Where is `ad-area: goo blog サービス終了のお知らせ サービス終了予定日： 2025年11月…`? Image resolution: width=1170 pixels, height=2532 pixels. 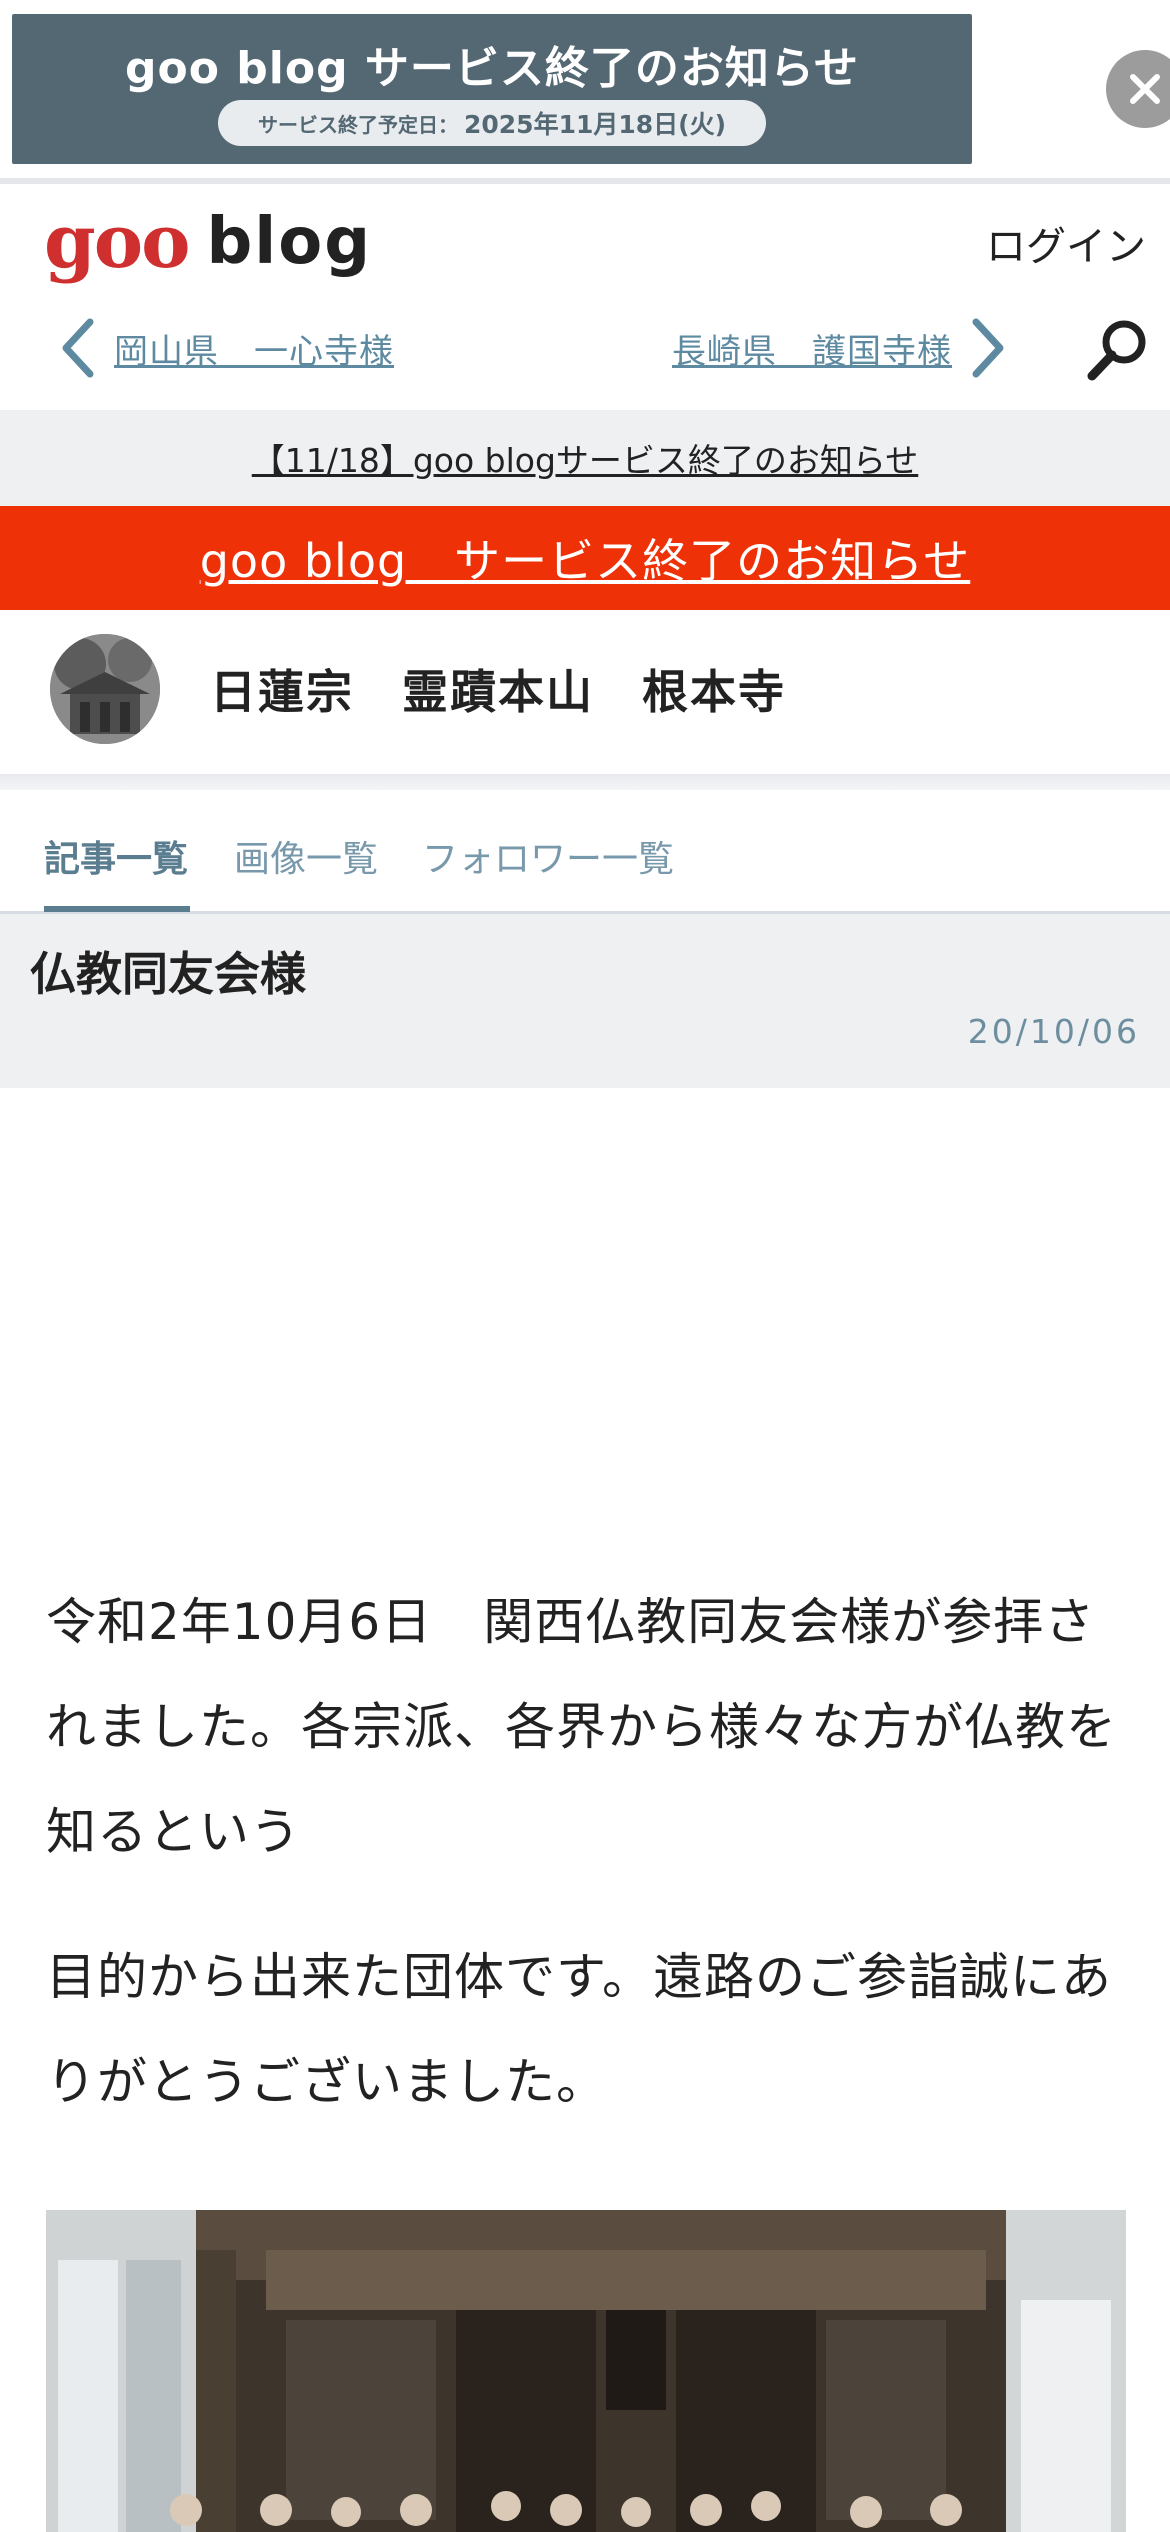
ad-area: goo blog サービス終了のお知らせ サービス終了予定日： 2025年11月… is located at coordinates (585, 92).